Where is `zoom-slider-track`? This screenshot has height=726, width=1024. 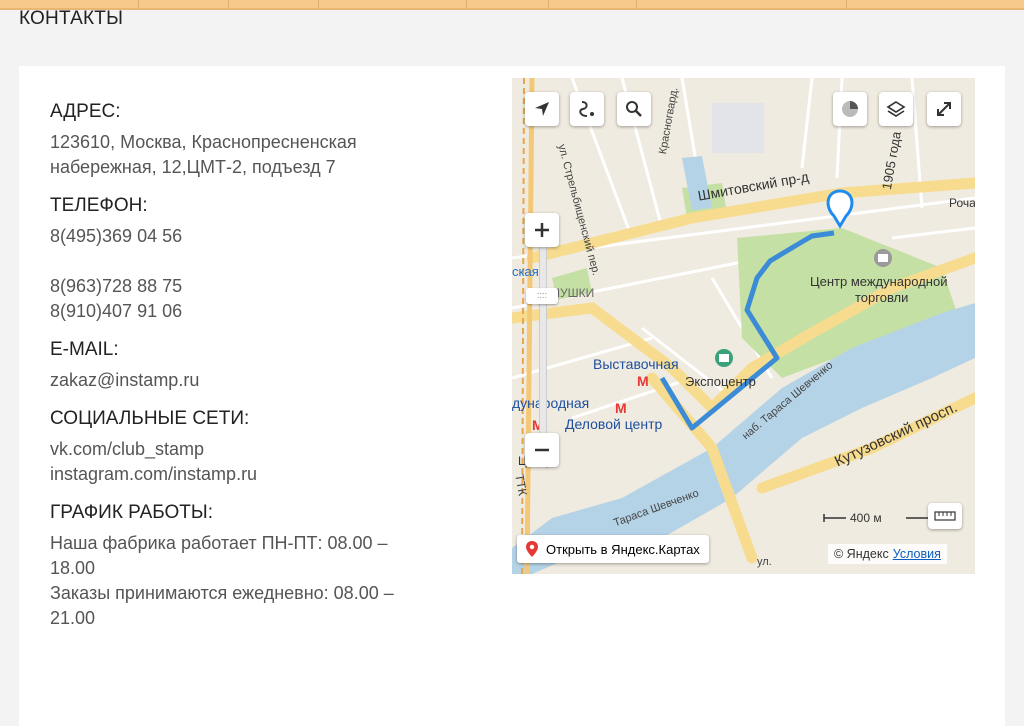
zoom-slider-track is located at coordinates (543, 338).